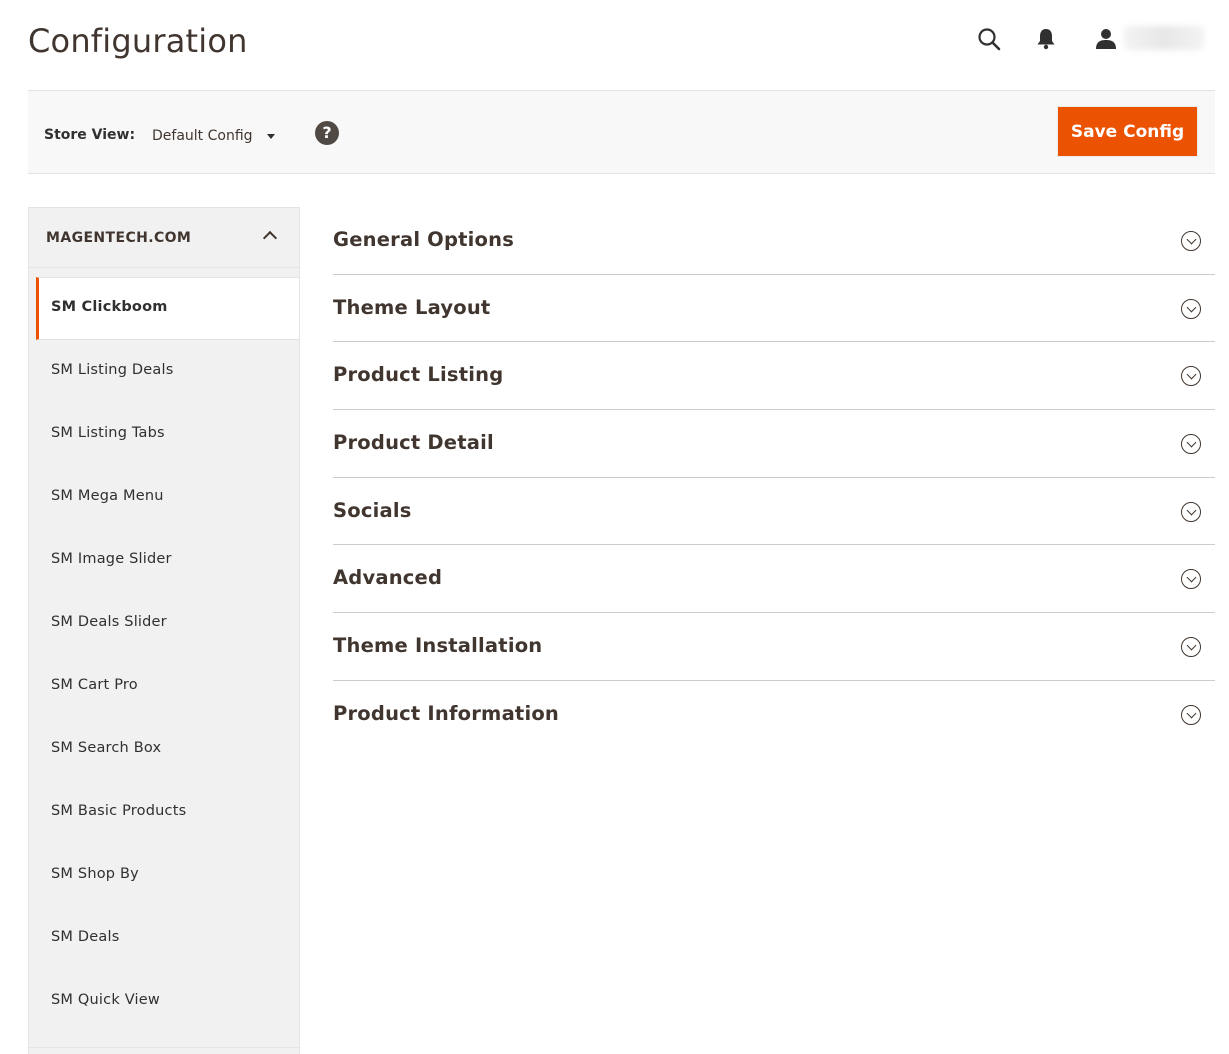 Image resolution: width=1229 pixels, height=1054 pixels. Describe the element at coordinates (774, 647) in the screenshot. I see `section-theme-installation: Theme Installation` at that location.